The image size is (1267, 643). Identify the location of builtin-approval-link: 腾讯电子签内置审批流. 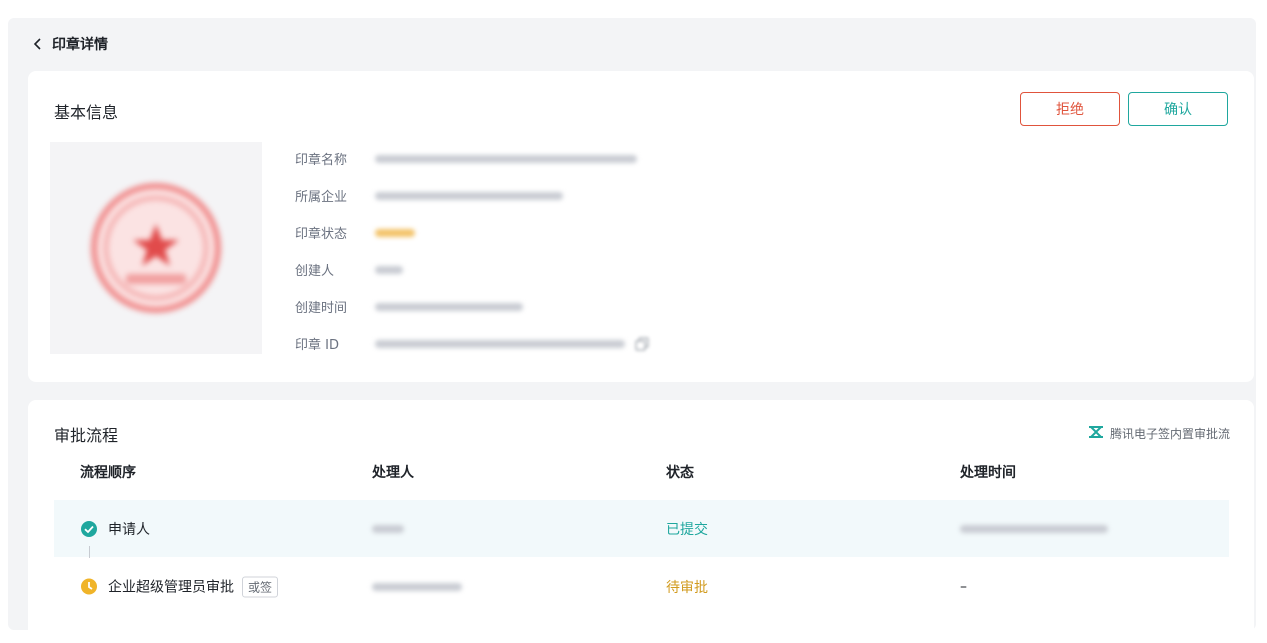
(1159, 433).